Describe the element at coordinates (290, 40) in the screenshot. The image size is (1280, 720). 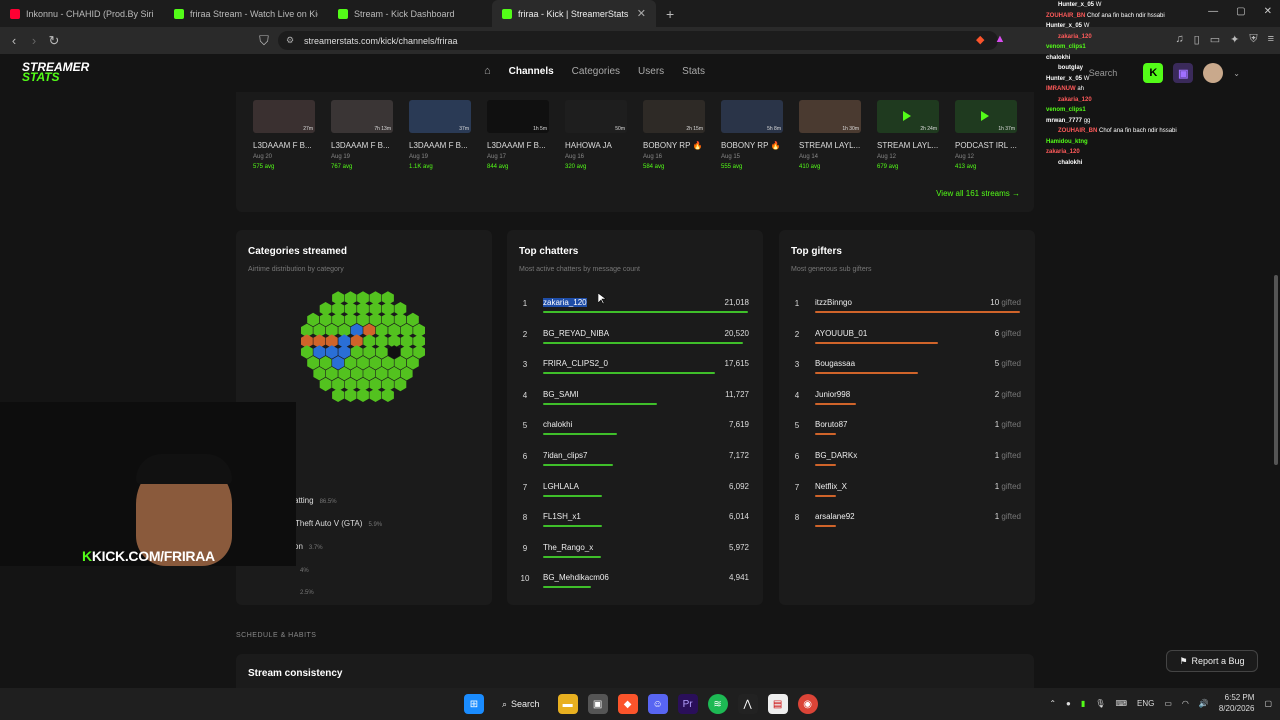
I see `site-info-icon: ⚙` at that location.